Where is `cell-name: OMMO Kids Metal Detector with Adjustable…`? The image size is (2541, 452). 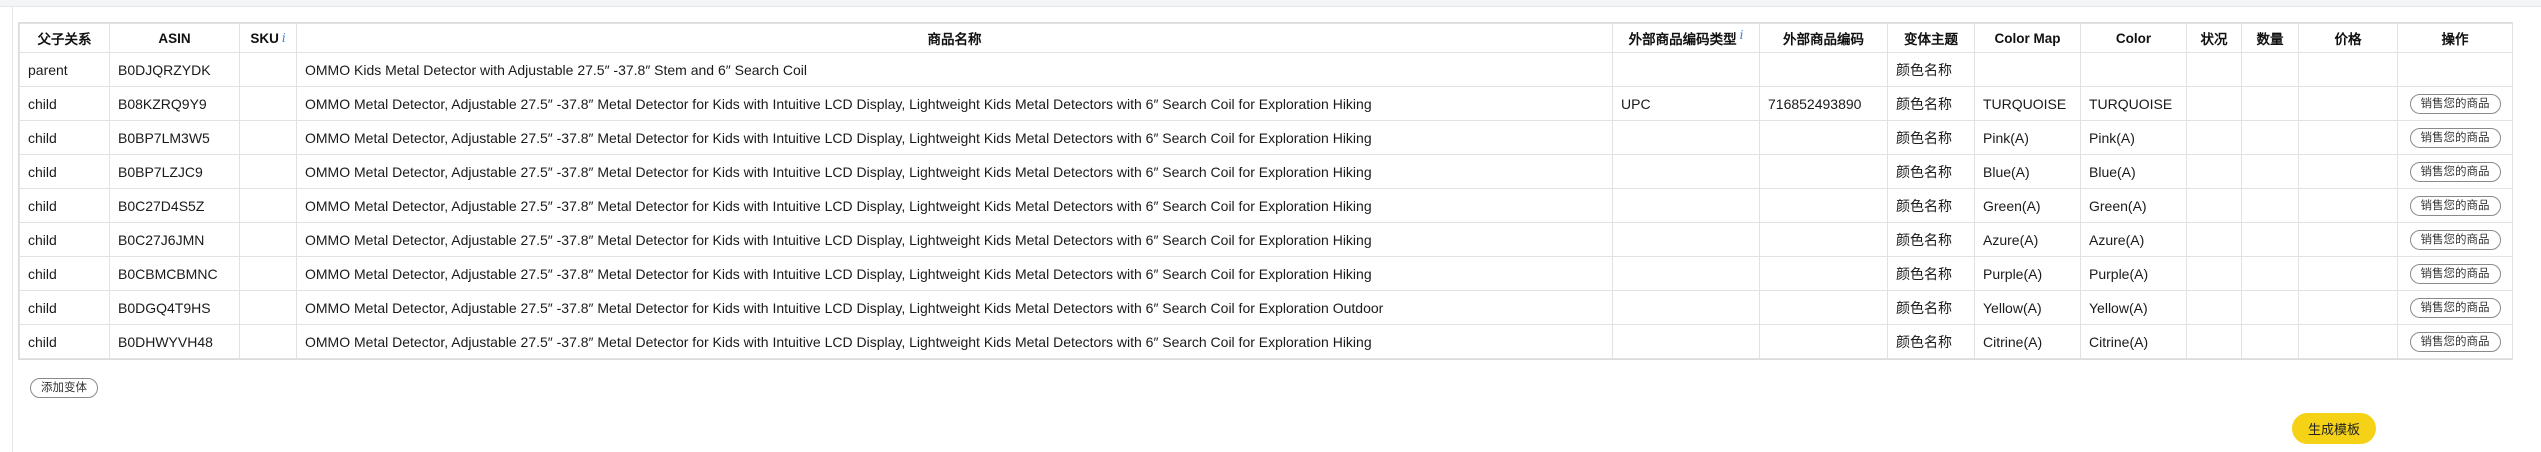
cell-name: OMMO Kids Metal Detector with Adjustable… is located at coordinates (954, 69).